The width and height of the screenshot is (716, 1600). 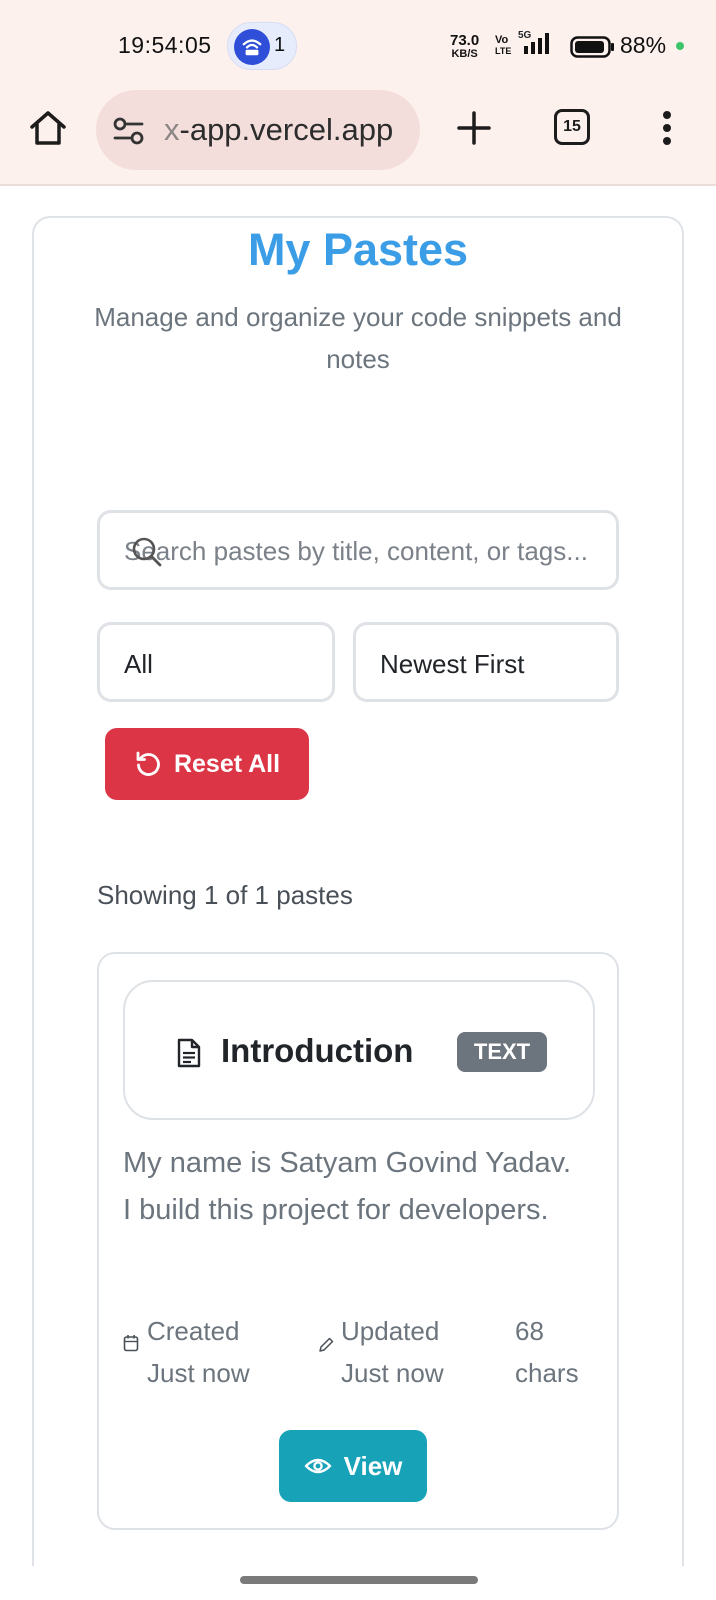 I want to click on view-label: View, so click(x=373, y=1465).